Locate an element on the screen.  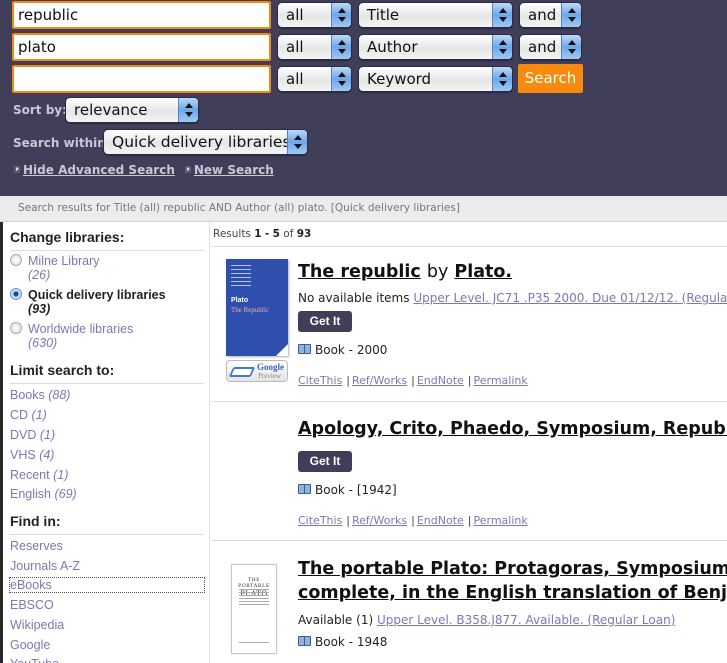
arrow-bullet-icon is located at coordinates (17, 169).